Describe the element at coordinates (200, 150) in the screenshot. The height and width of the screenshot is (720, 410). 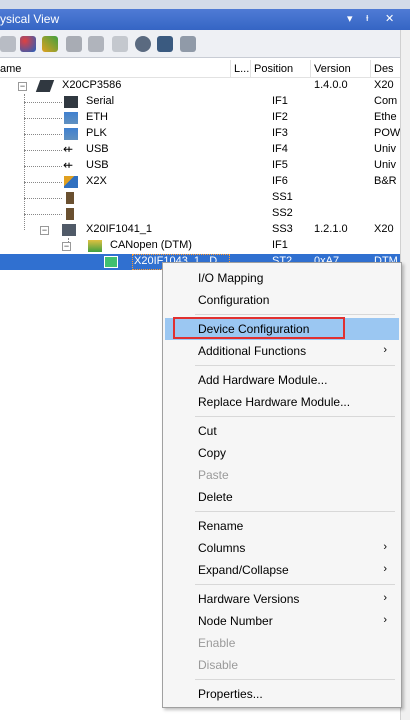
I see `tree-row-usb-1: ⇷ USB IF4 Univ` at that location.